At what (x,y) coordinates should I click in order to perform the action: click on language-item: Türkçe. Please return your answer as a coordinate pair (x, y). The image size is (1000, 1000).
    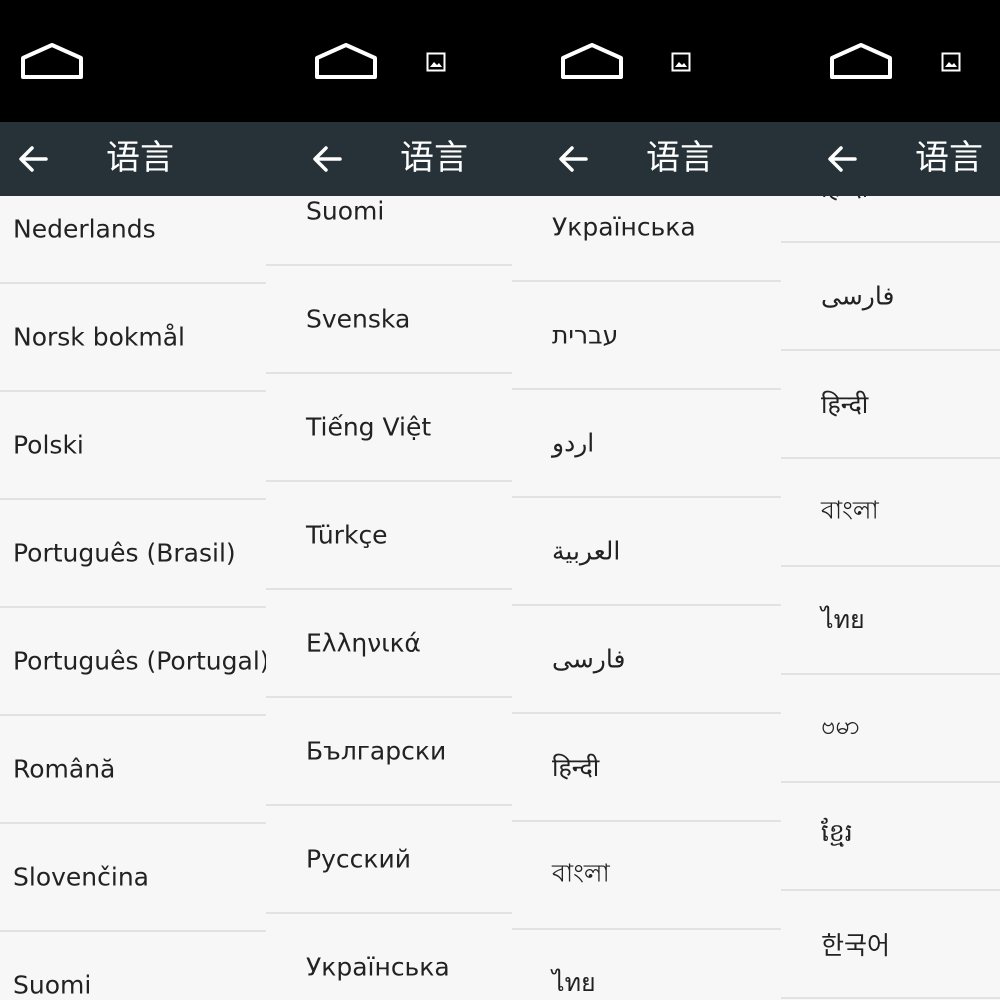
    Looking at the image, I should click on (389, 536).